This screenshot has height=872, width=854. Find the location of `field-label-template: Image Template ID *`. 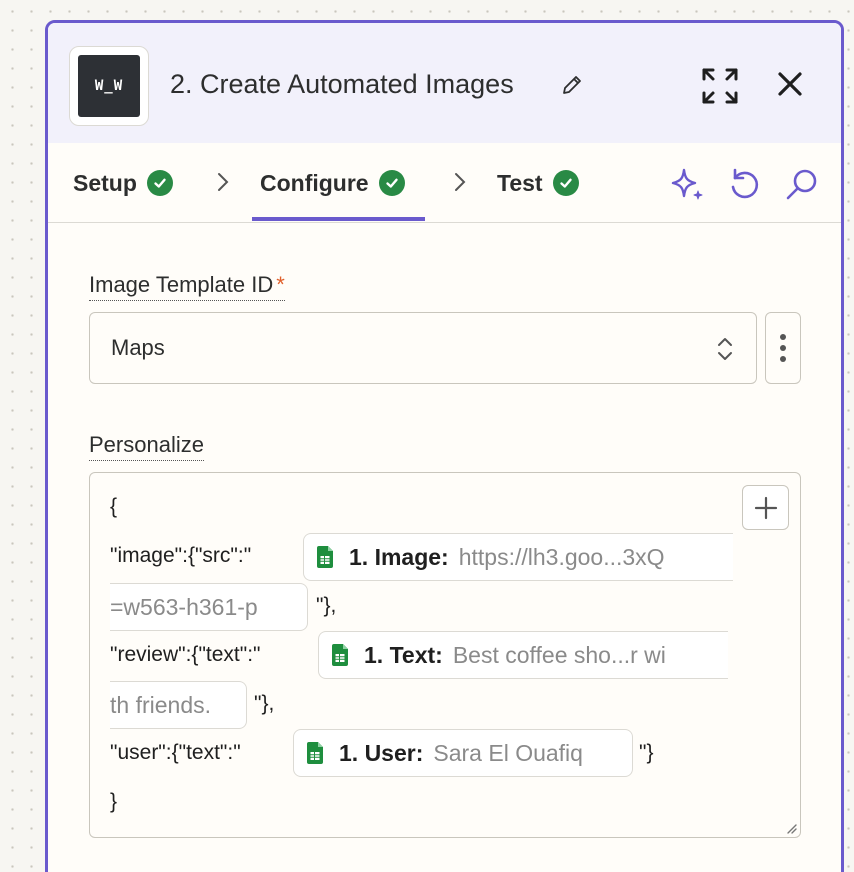

field-label-template: Image Template ID * is located at coordinates (187, 286).